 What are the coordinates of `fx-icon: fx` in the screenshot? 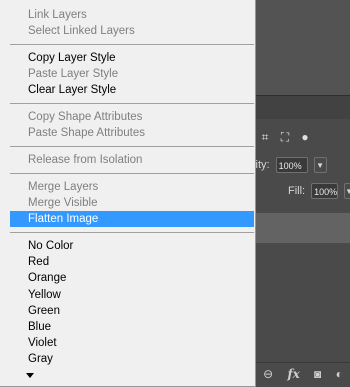 It's located at (293, 374).